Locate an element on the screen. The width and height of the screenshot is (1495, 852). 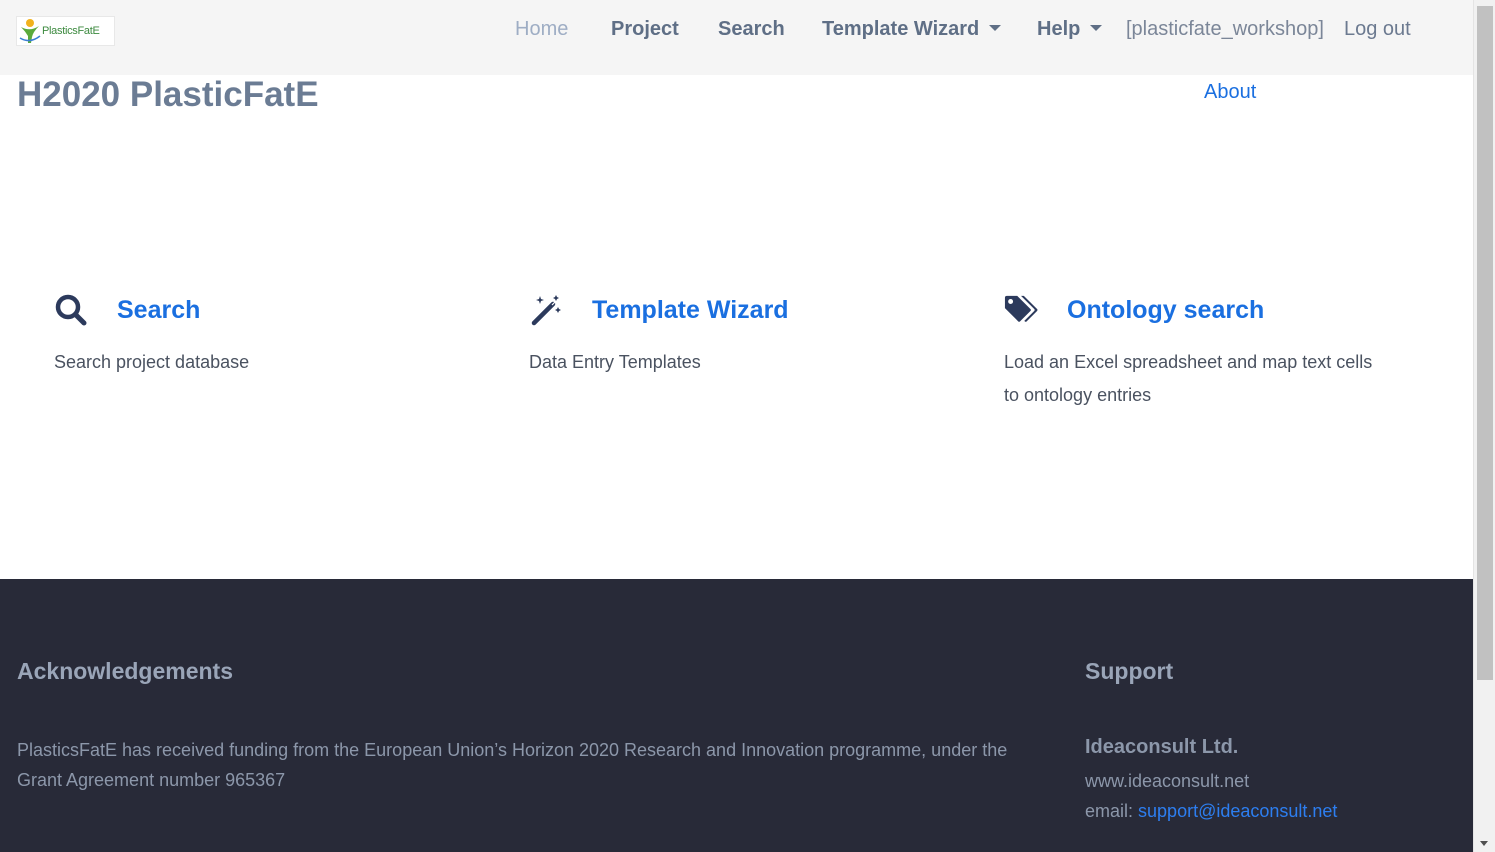
support-company: Ideaconsult Ltd. is located at coordinates (1162, 747).